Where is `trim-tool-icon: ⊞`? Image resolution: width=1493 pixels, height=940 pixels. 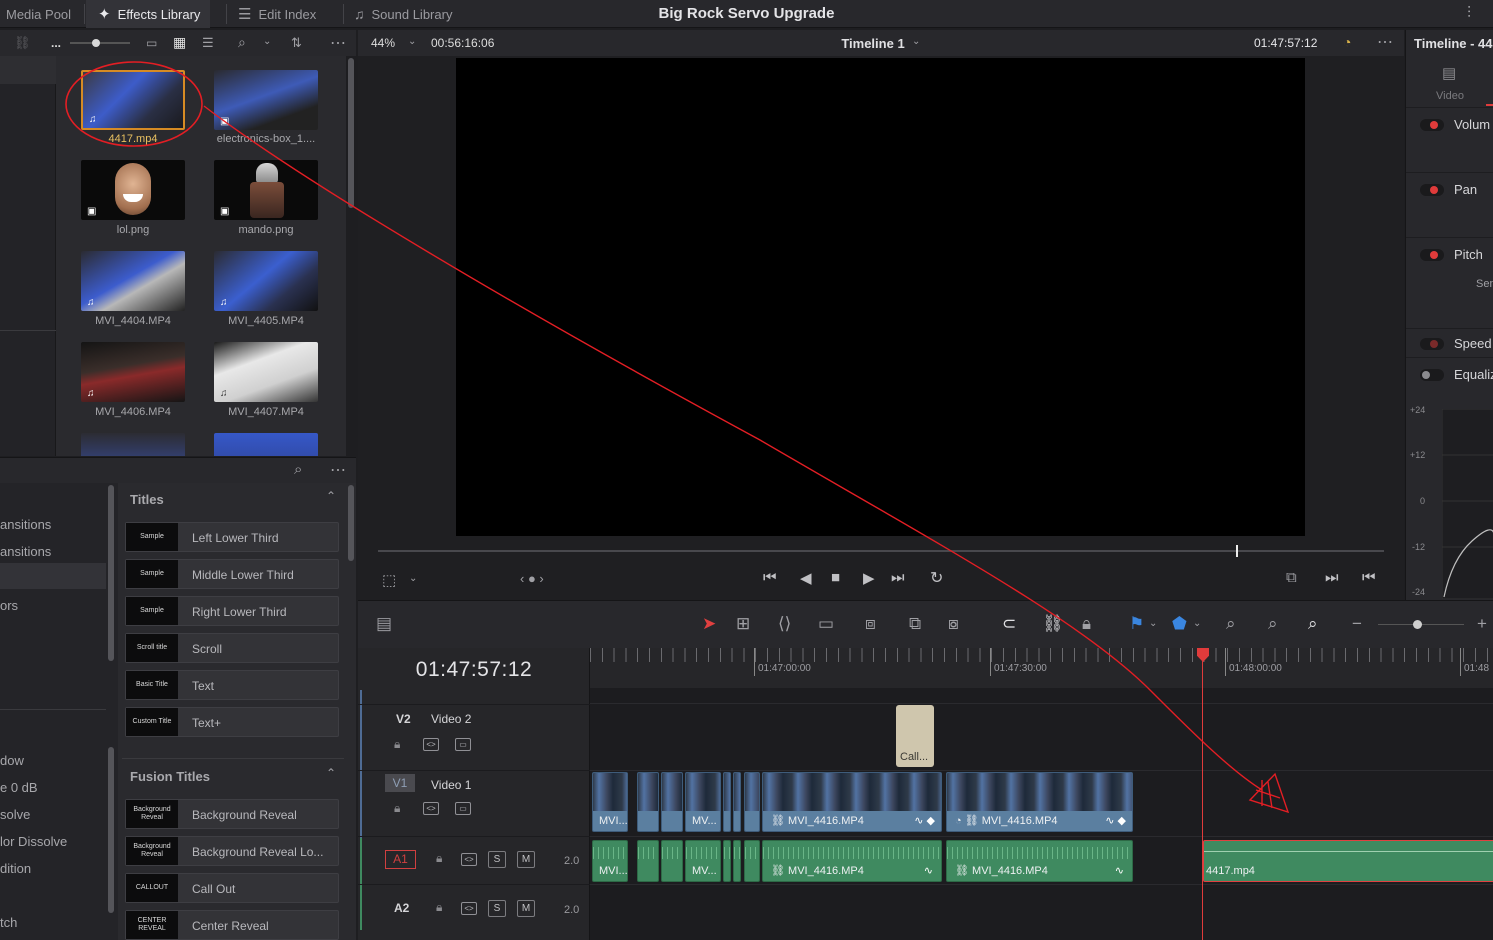 trim-tool-icon: ⊞ is located at coordinates (743, 624).